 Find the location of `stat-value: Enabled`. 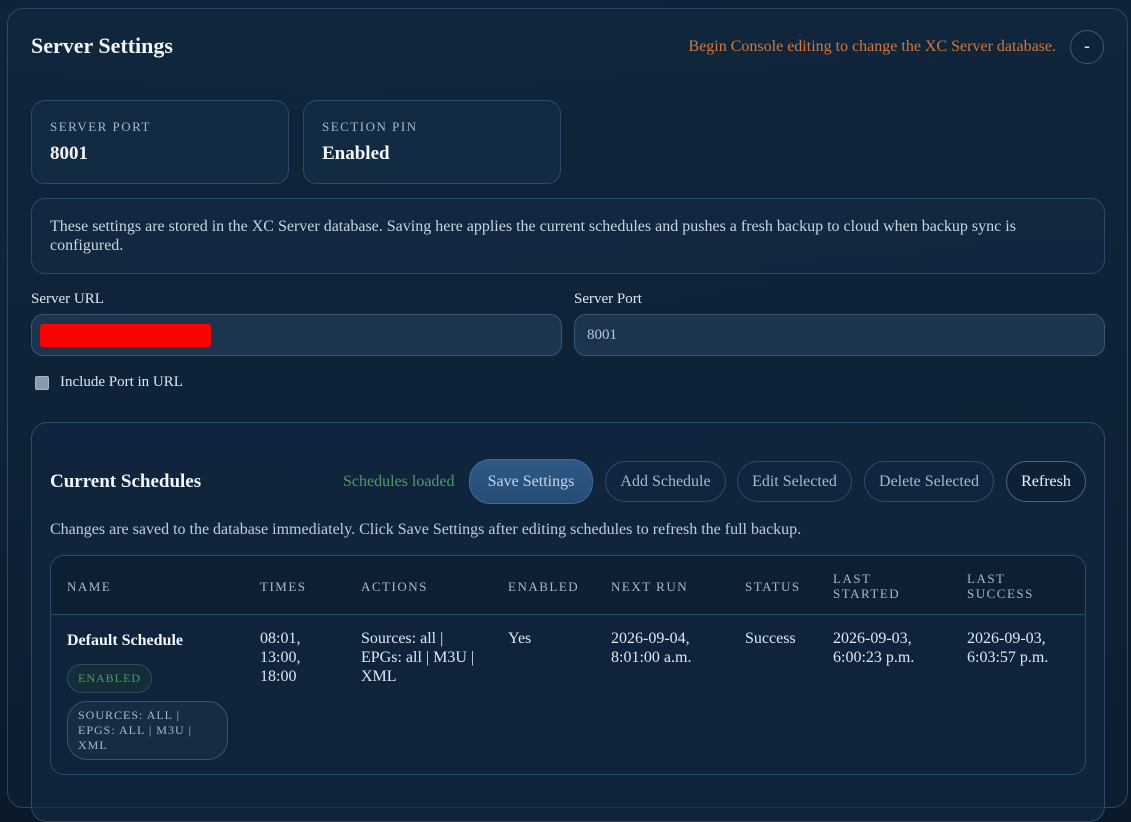

stat-value: Enabled is located at coordinates (356, 153).